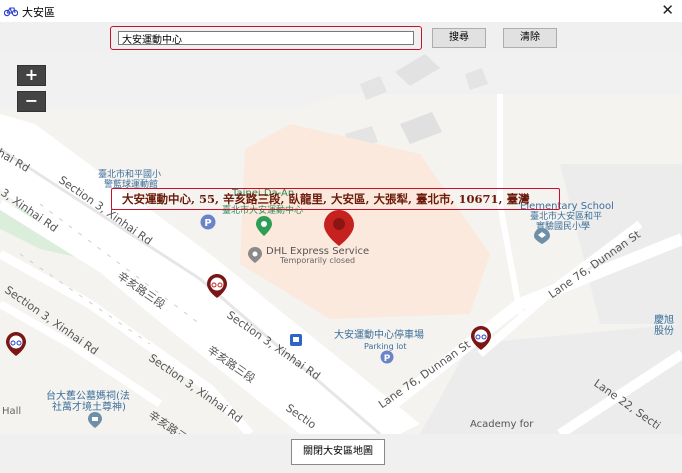 This screenshot has width=682, height=473. Describe the element at coordinates (338, 452) in the screenshot. I see `close-map-button: 關閉大安區地圖` at that location.